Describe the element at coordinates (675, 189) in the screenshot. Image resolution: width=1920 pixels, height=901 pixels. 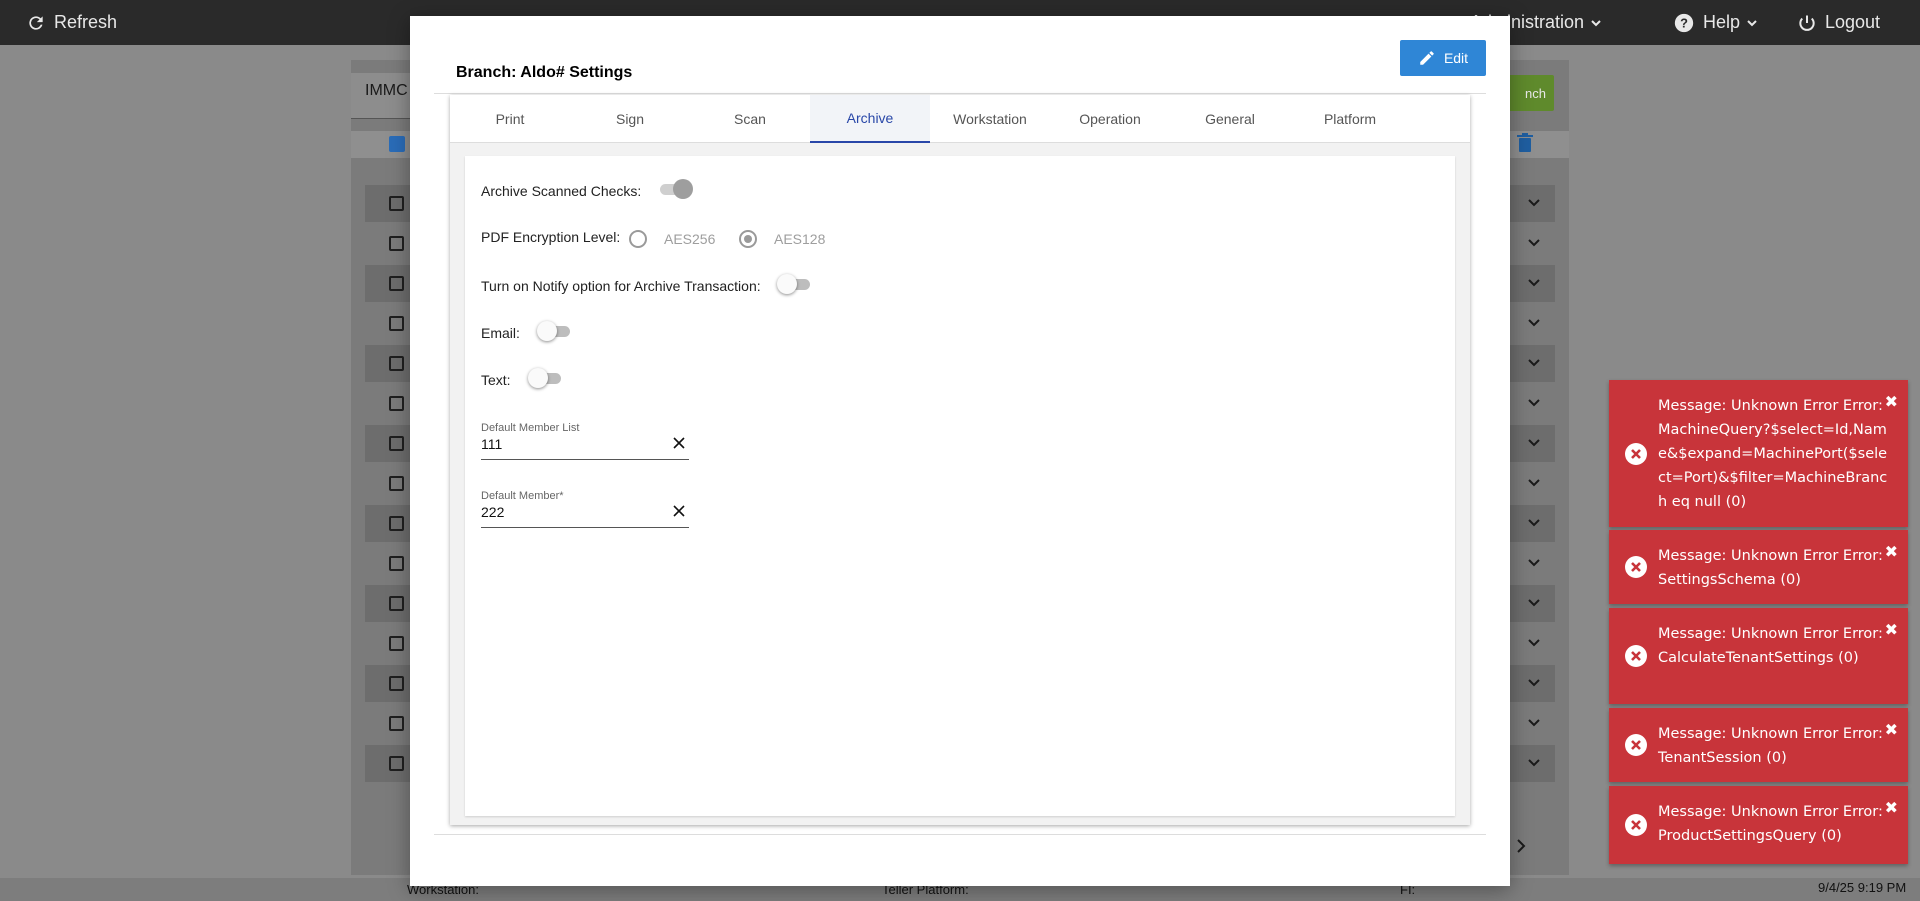
I see `archive-scanned-checks-toggle` at that location.